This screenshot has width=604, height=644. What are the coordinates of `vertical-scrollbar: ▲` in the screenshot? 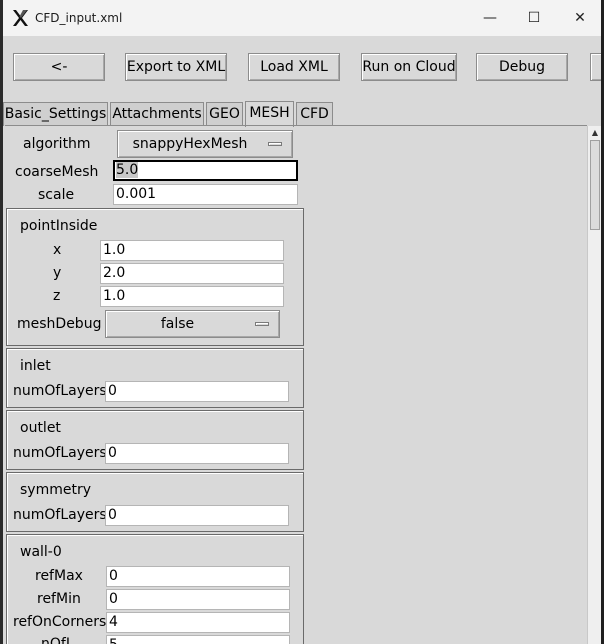 It's located at (594, 385).